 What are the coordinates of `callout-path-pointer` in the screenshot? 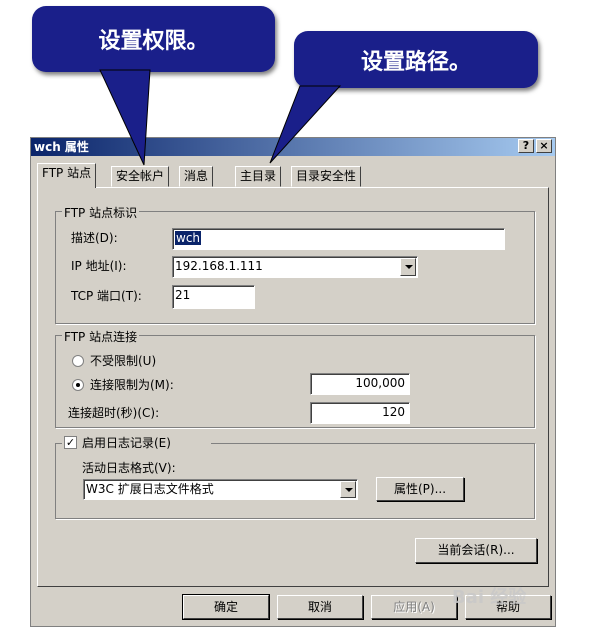 It's located at (305, 124).